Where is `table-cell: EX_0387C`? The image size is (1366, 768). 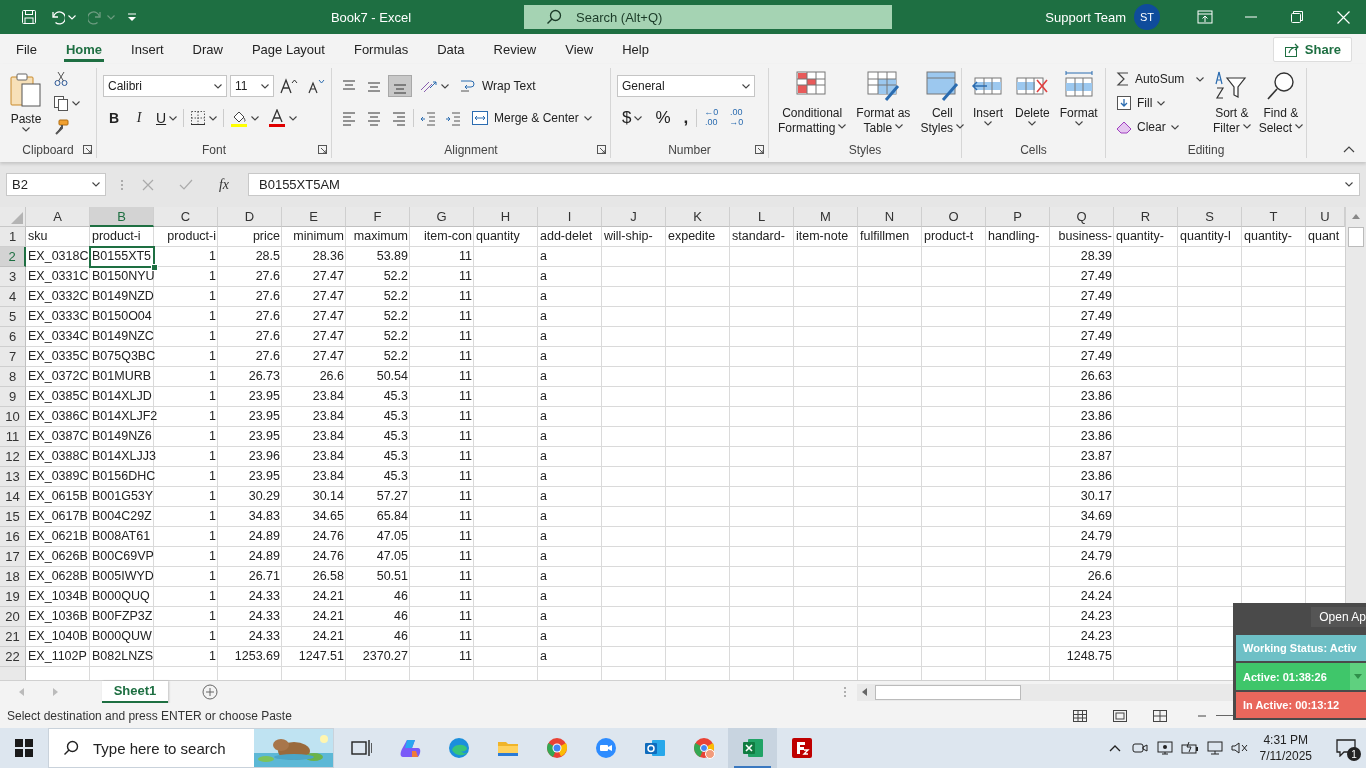 table-cell: EX_0387C is located at coordinates (58, 437).